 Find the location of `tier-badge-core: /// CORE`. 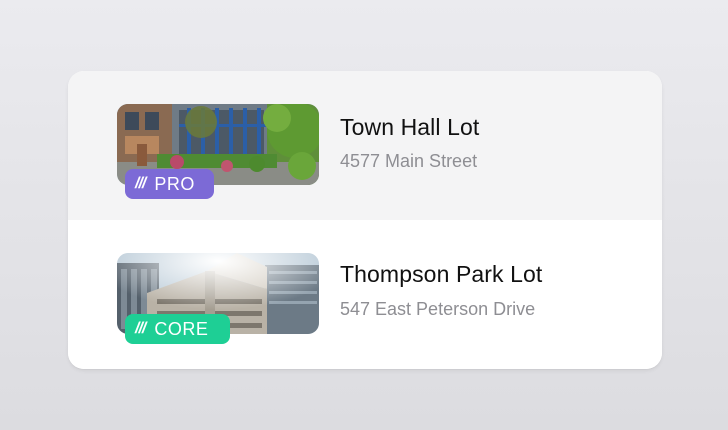

tier-badge-core: /// CORE is located at coordinates (177, 329).